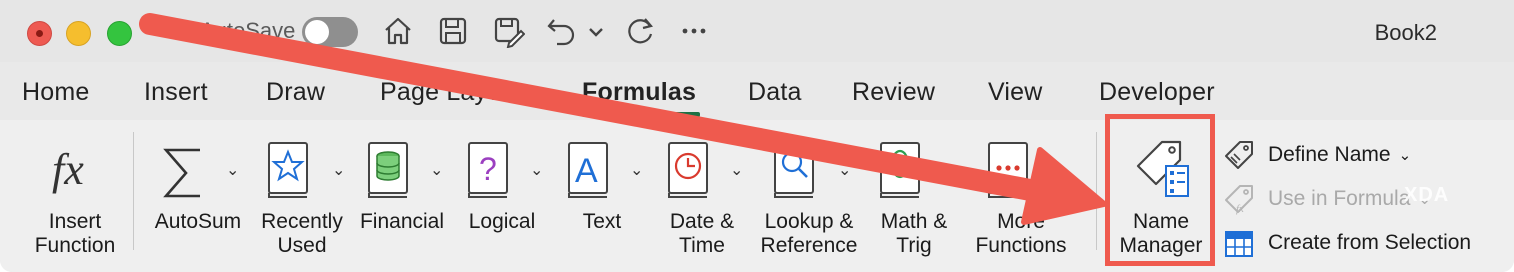 The height and width of the screenshot is (272, 1514). I want to click on star-book-icon, so click(289, 172).